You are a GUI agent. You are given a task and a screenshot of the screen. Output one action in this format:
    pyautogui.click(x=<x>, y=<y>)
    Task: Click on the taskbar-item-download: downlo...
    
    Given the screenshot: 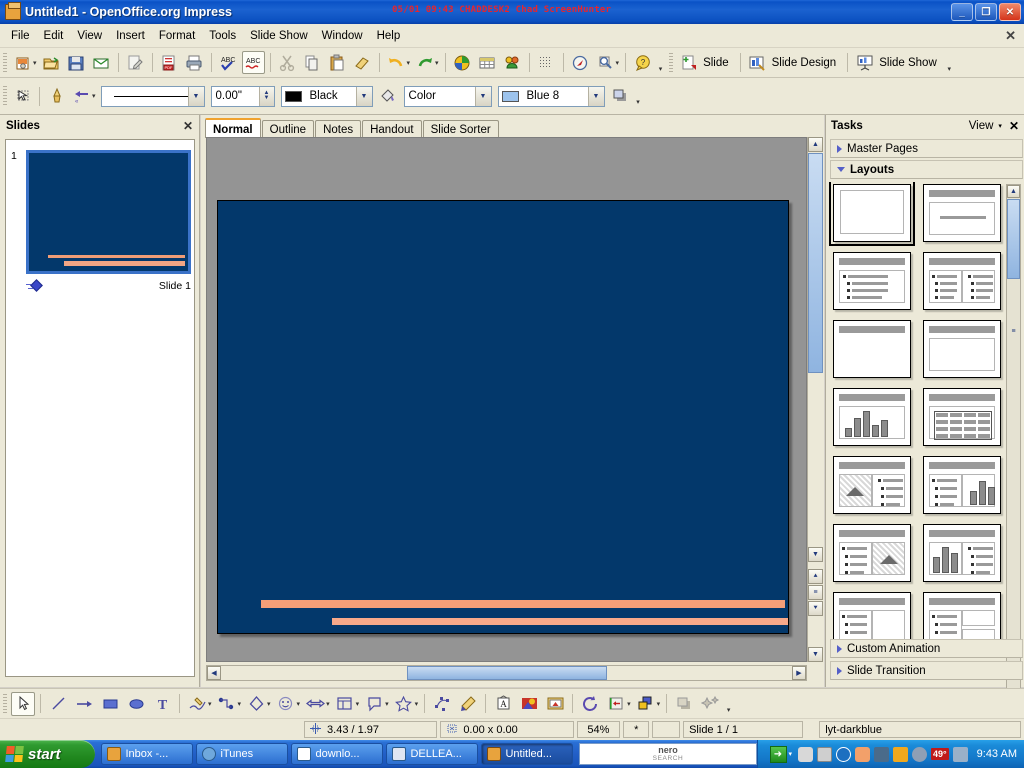 What is the action you would take?
    pyautogui.click(x=337, y=754)
    